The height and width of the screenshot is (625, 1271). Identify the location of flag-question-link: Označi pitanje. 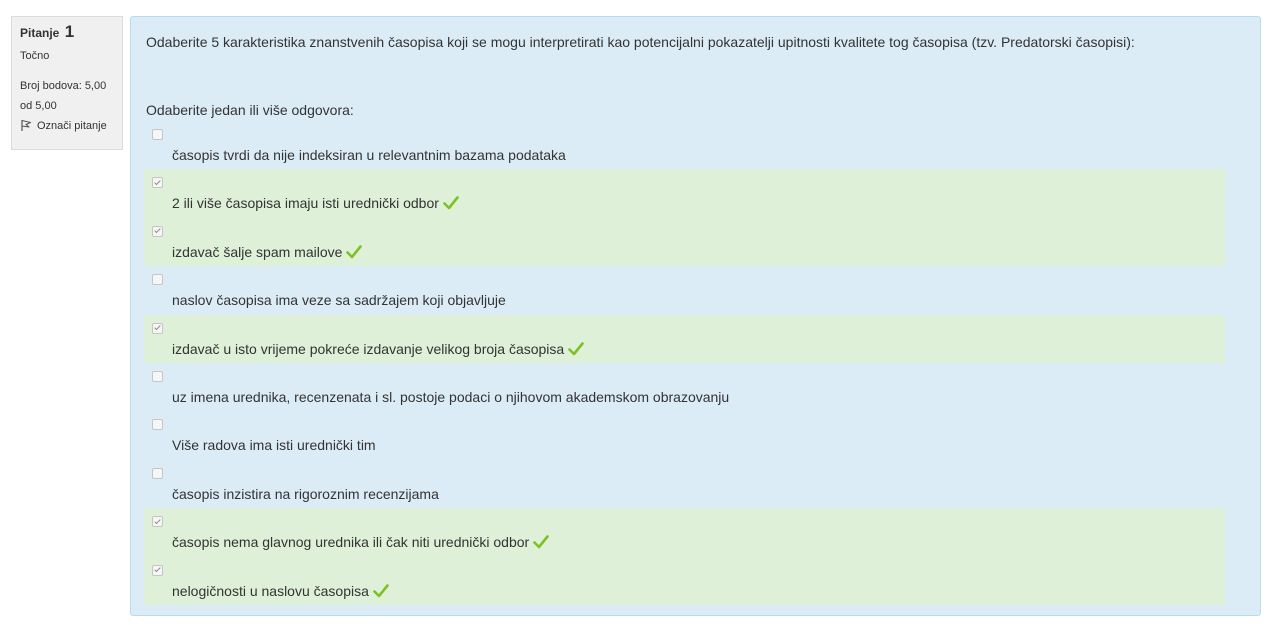
(67, 125).